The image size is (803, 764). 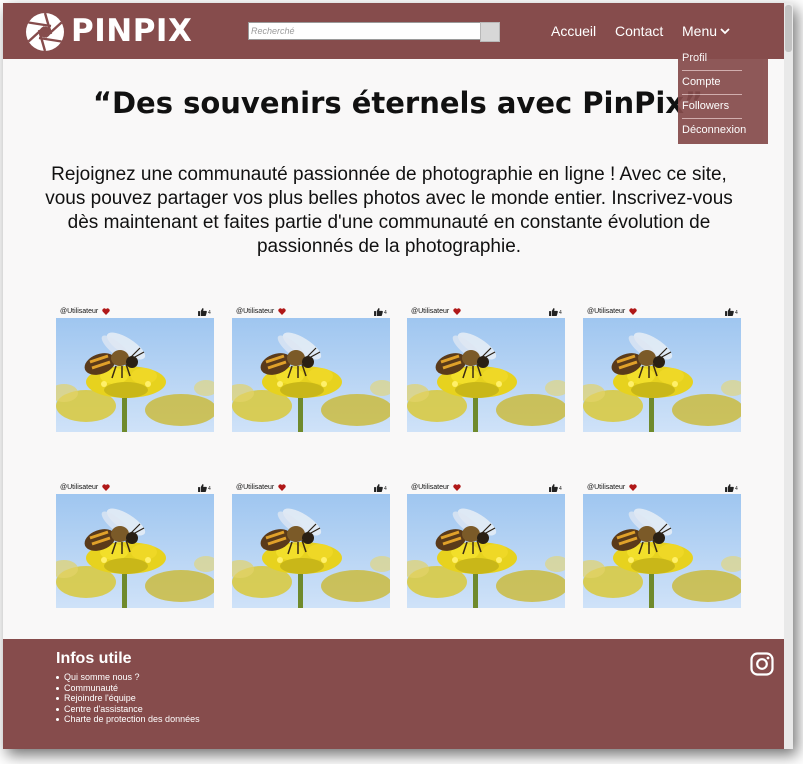 What do you see at coordinates (694, 58) in the screenshot?
I see `menu-item-profil: Profil` at bounding box center [694, 58].